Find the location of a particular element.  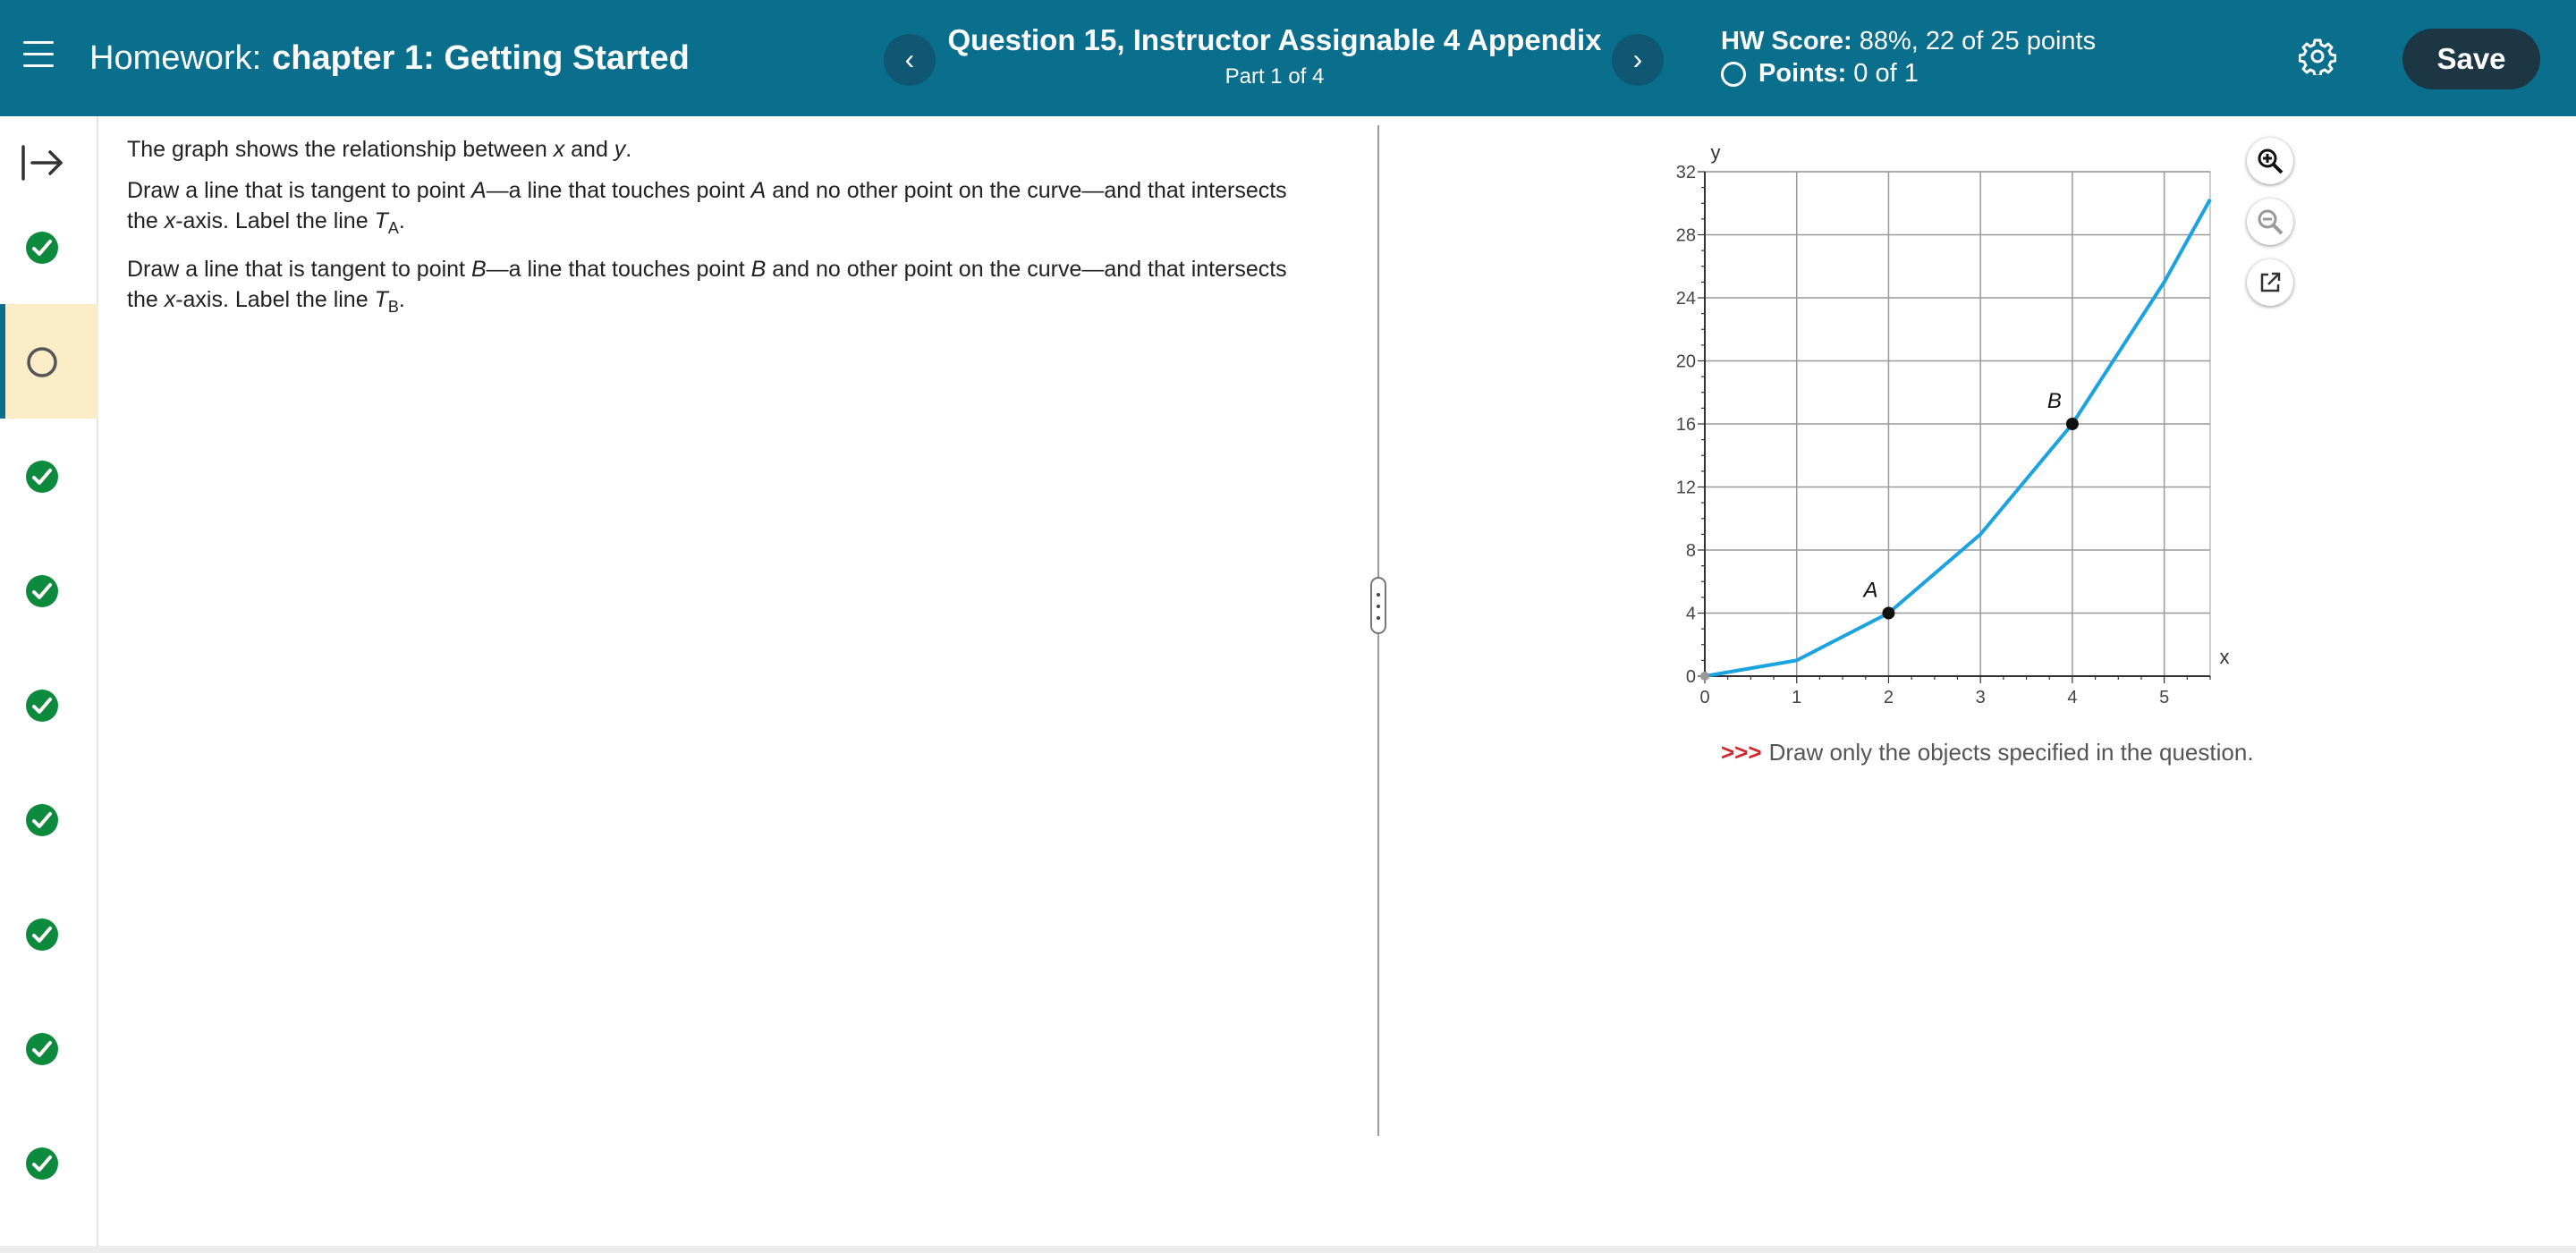

points-label: Points: is located at coordinates (1802, 73).